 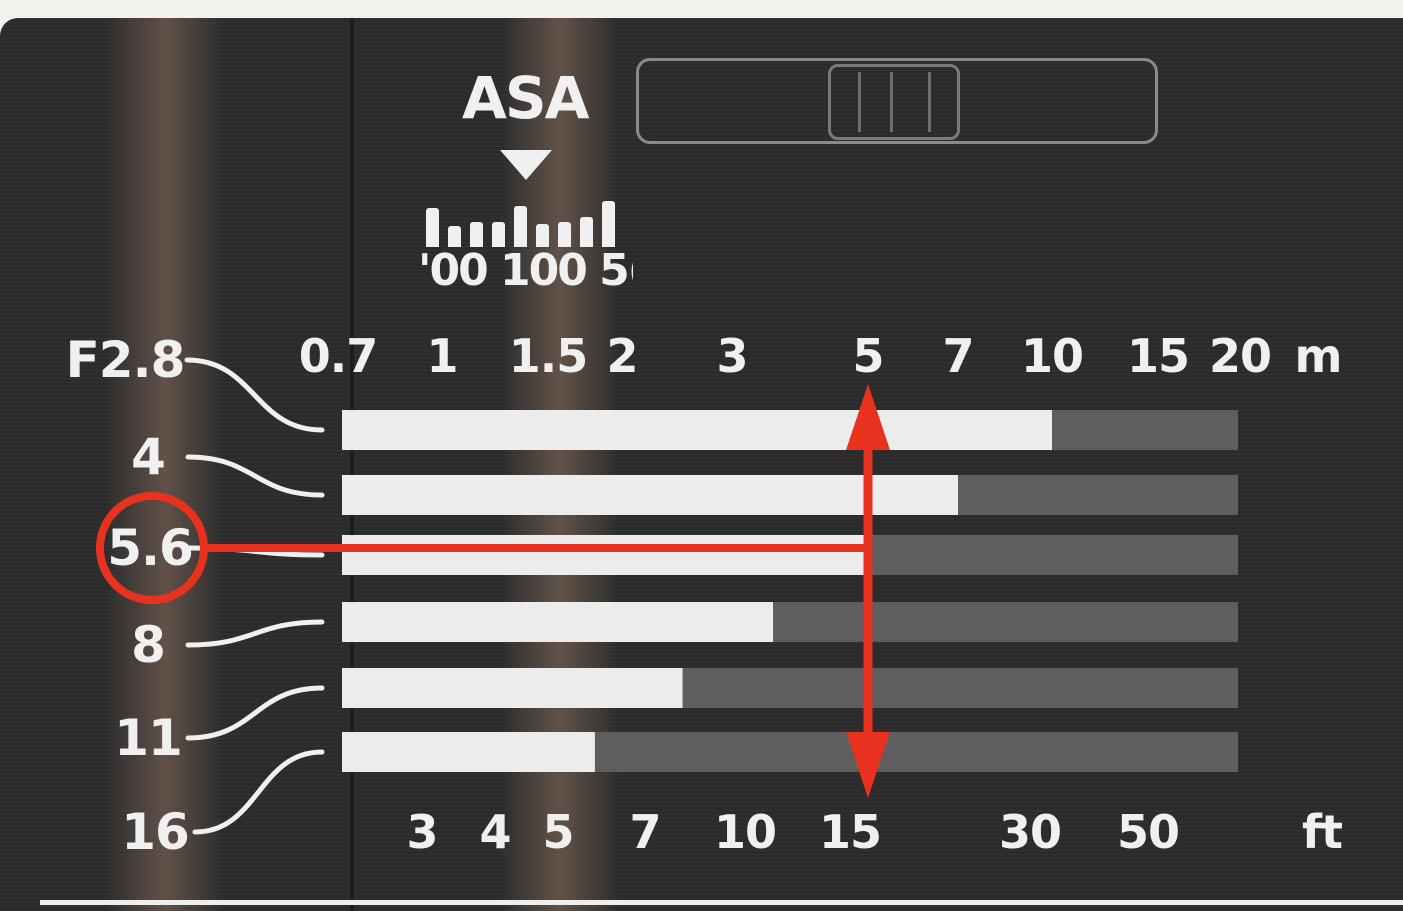 What do you see at coordinates (442, 356) in the screenshot?
I see `metre-tick-label: 1` at bounding box center [442, 356].